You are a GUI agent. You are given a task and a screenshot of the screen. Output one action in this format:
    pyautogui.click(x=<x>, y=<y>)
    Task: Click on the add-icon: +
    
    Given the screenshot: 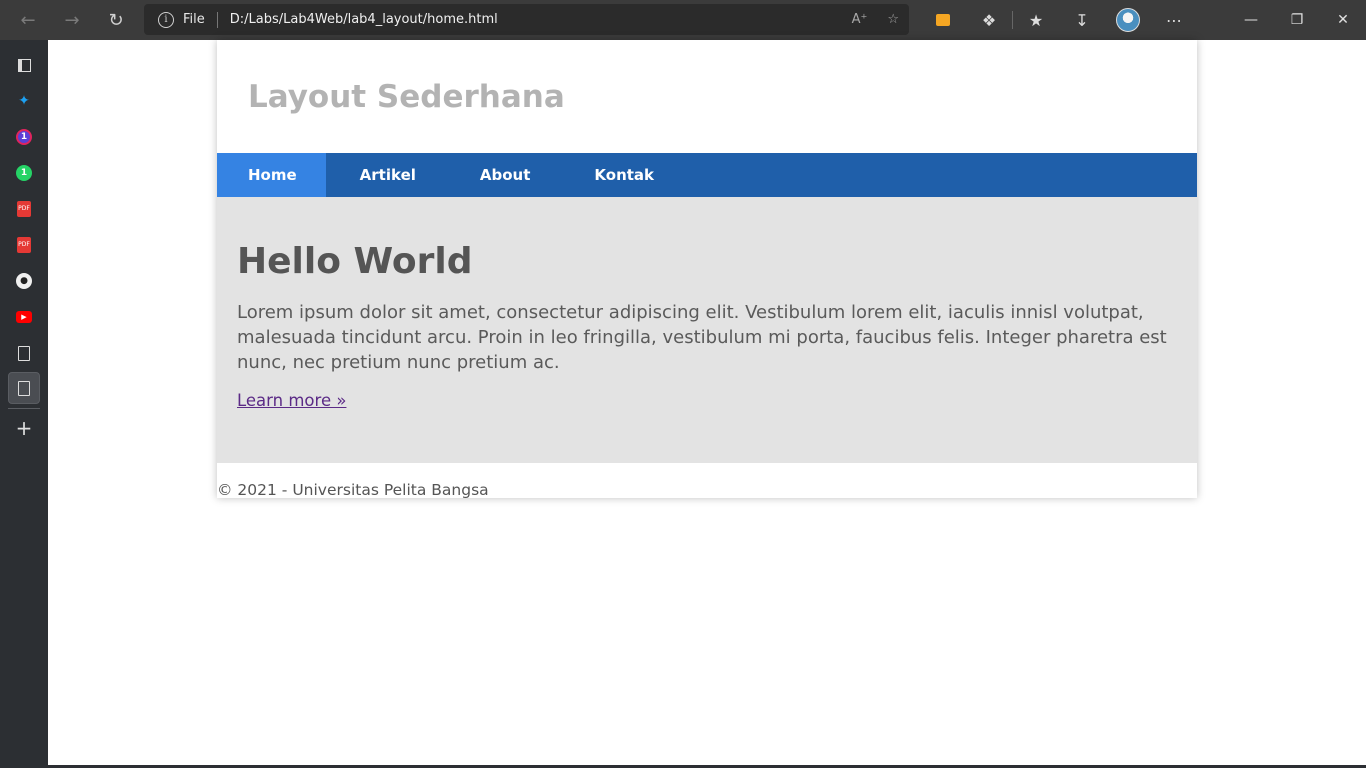 What is the action you would take?
    pyautogui.click(x=24, y=428)
    